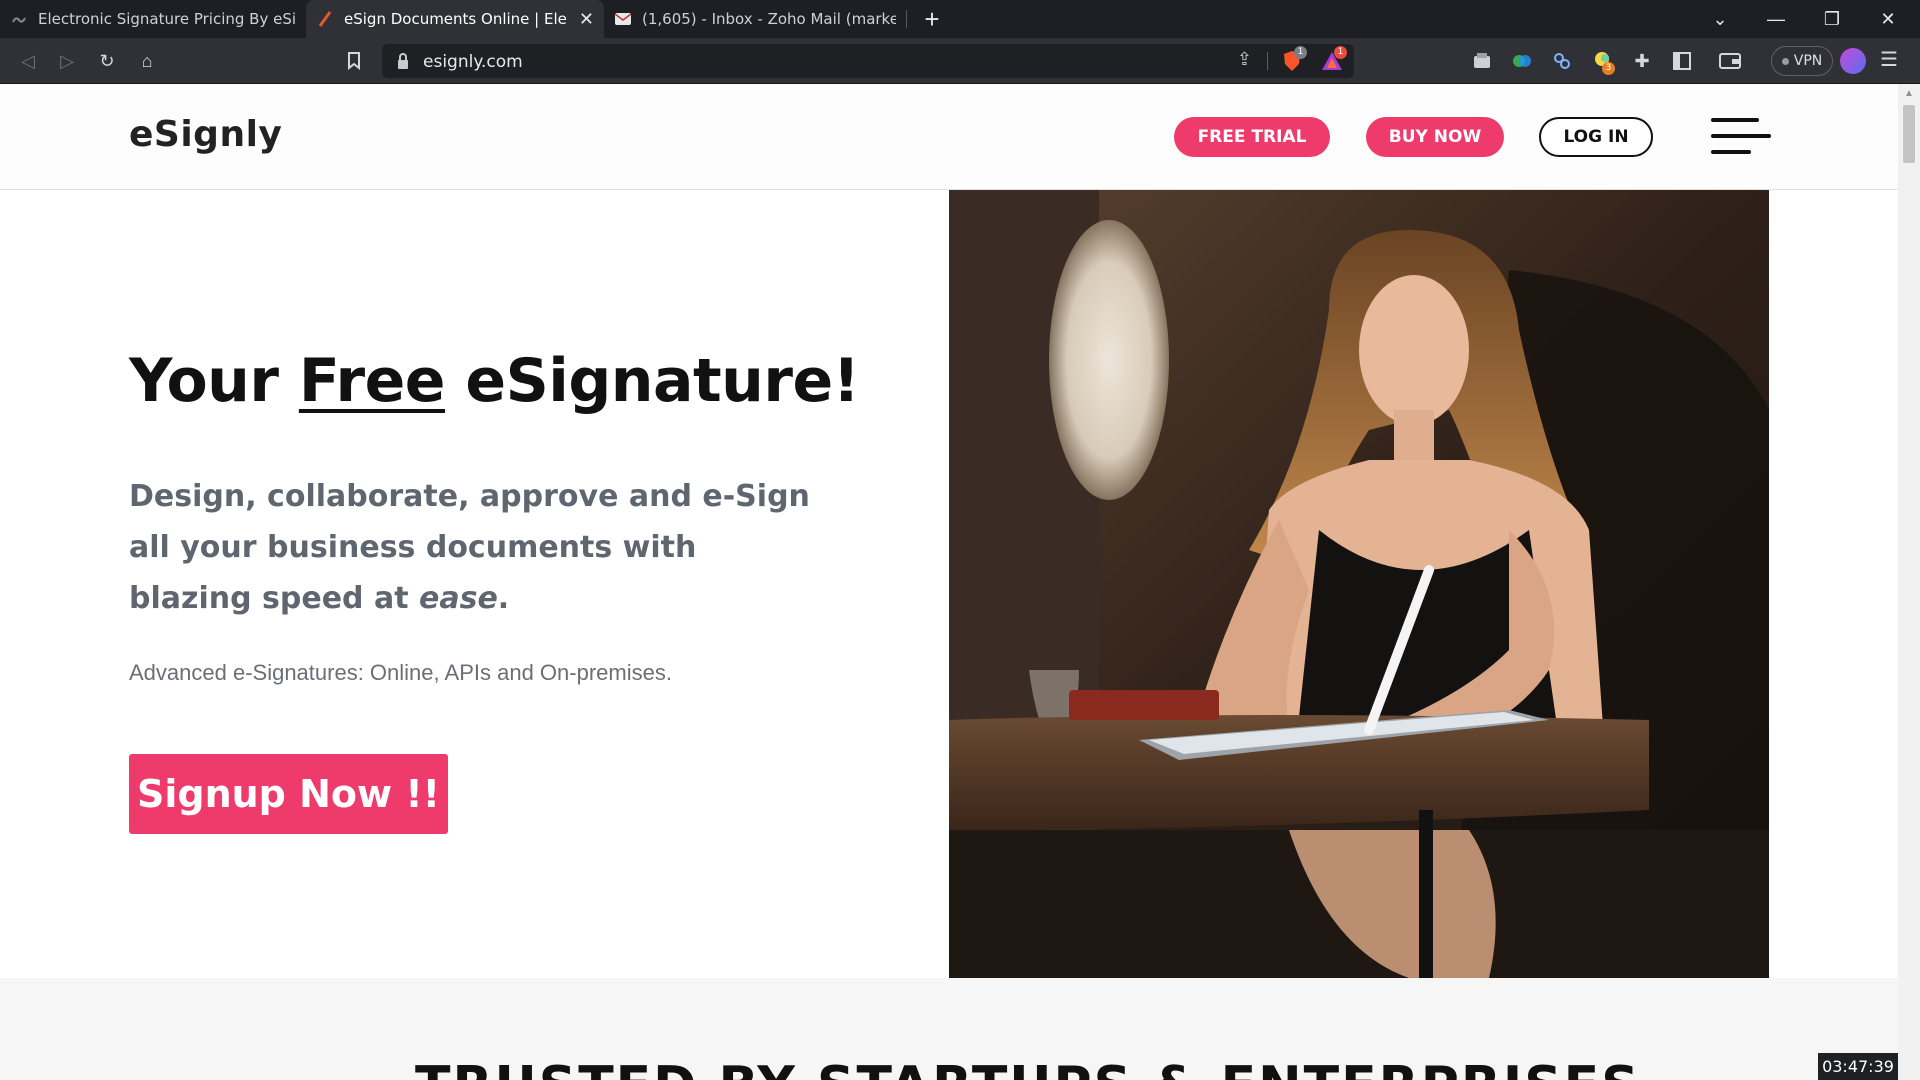 The image size is (1920, 1080). What do you see at coordinates (623, 19) in the screenshot?
I see `zoho-mail-icon` at bounding box center [623, 19].